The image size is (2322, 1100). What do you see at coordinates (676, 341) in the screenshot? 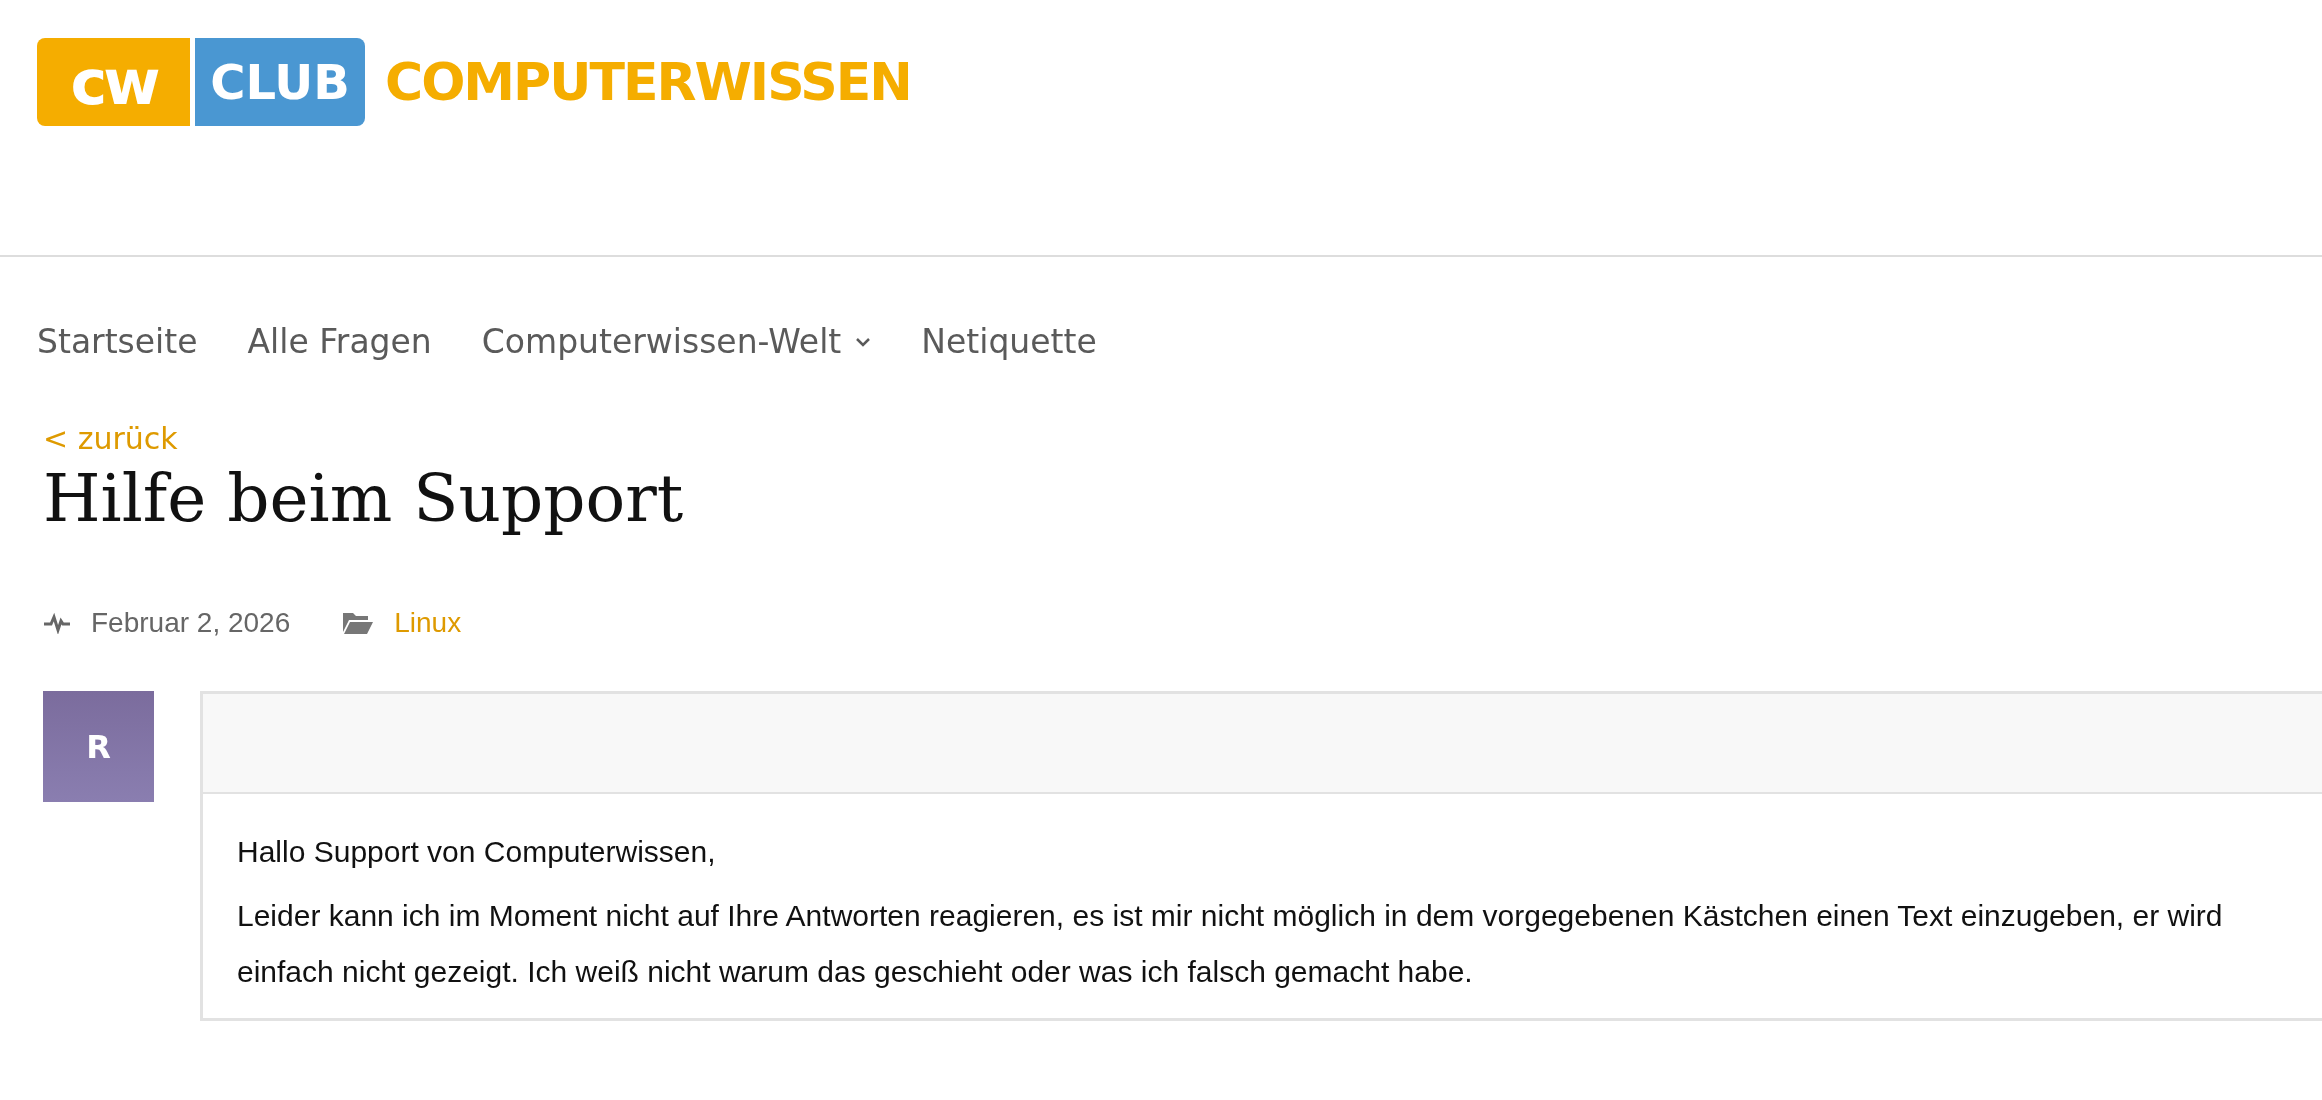
I see `nav-link: Computerwissen-Welt` at bounding box center [676, 341].